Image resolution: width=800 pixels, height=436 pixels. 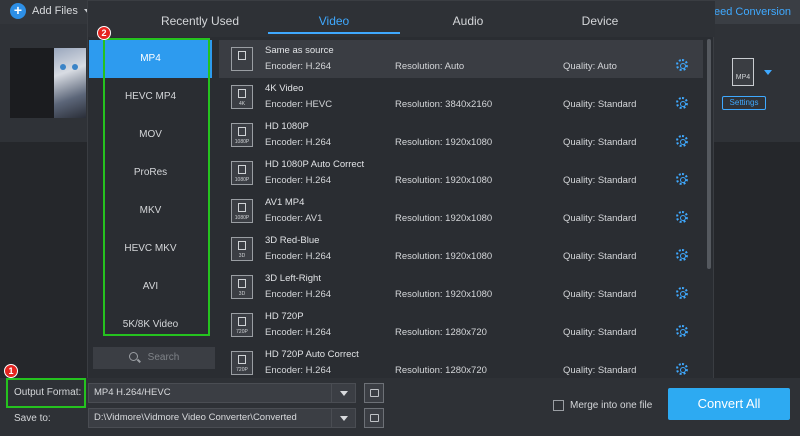 What do you see at coordinates (242, 332) in the screenshot?
I see `preset-icon-label: 720P` at bounding box center [242, 332].